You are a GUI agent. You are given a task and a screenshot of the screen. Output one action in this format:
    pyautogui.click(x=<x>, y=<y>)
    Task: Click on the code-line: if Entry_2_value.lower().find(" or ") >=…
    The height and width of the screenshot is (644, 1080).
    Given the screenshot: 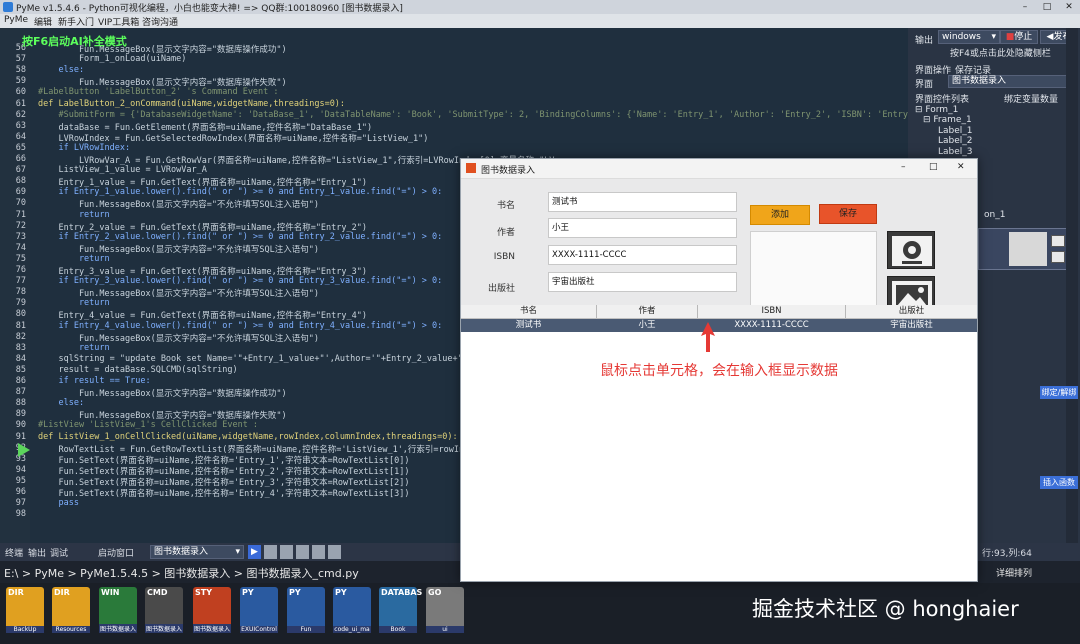 What is the action you would take?
    pyautogui.click(x=240, y=237)
    